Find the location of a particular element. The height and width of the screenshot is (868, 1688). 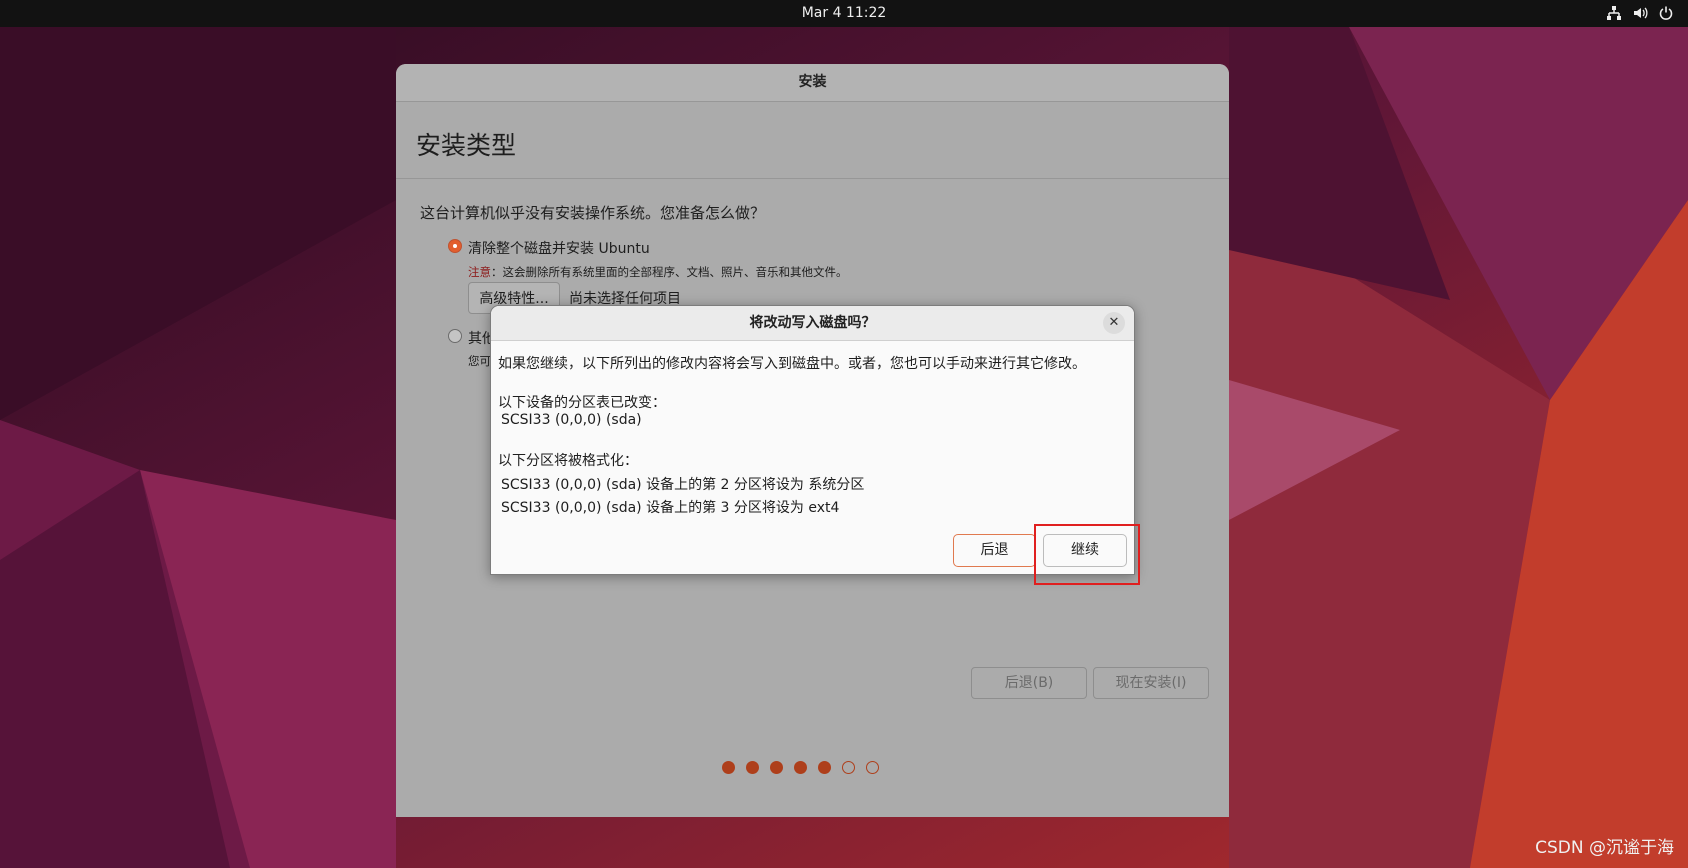

top-bar: Mar 4 11:22 is located at coordinates (844, 13).